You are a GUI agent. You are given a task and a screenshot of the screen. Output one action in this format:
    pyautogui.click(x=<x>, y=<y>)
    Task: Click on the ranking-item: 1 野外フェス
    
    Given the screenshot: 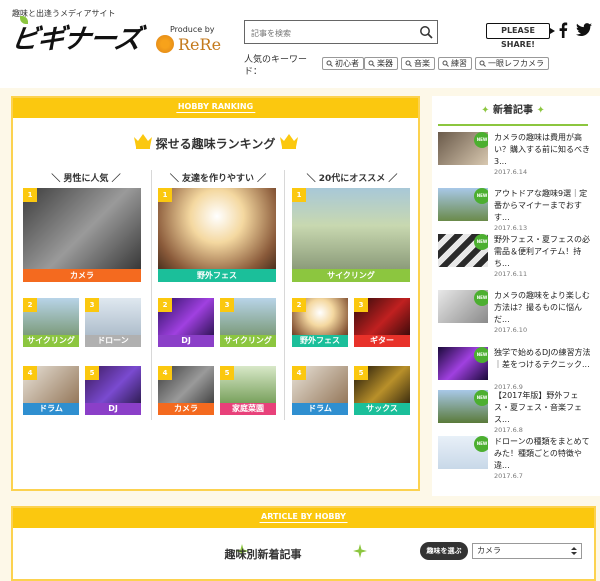 What is the action you would take?
    pyautogui.click(x=217, y=235)
    